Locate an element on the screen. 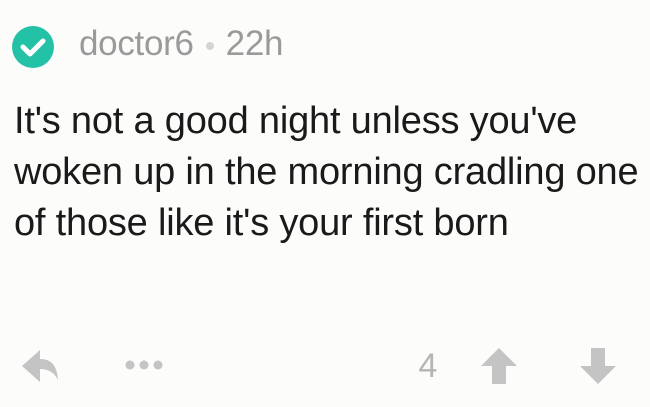  downvote-arrow-icon is located at coordinates (598, 366).